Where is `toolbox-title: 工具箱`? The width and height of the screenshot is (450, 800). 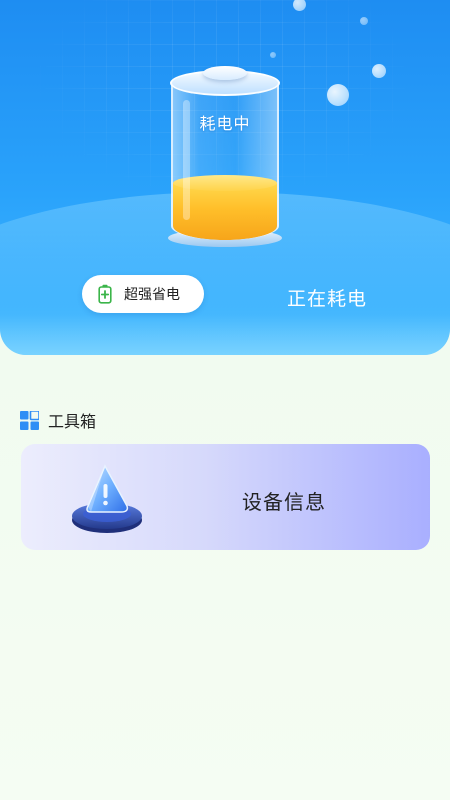 toolbox-title: 工具箱 is located at coordinates (72, 421).